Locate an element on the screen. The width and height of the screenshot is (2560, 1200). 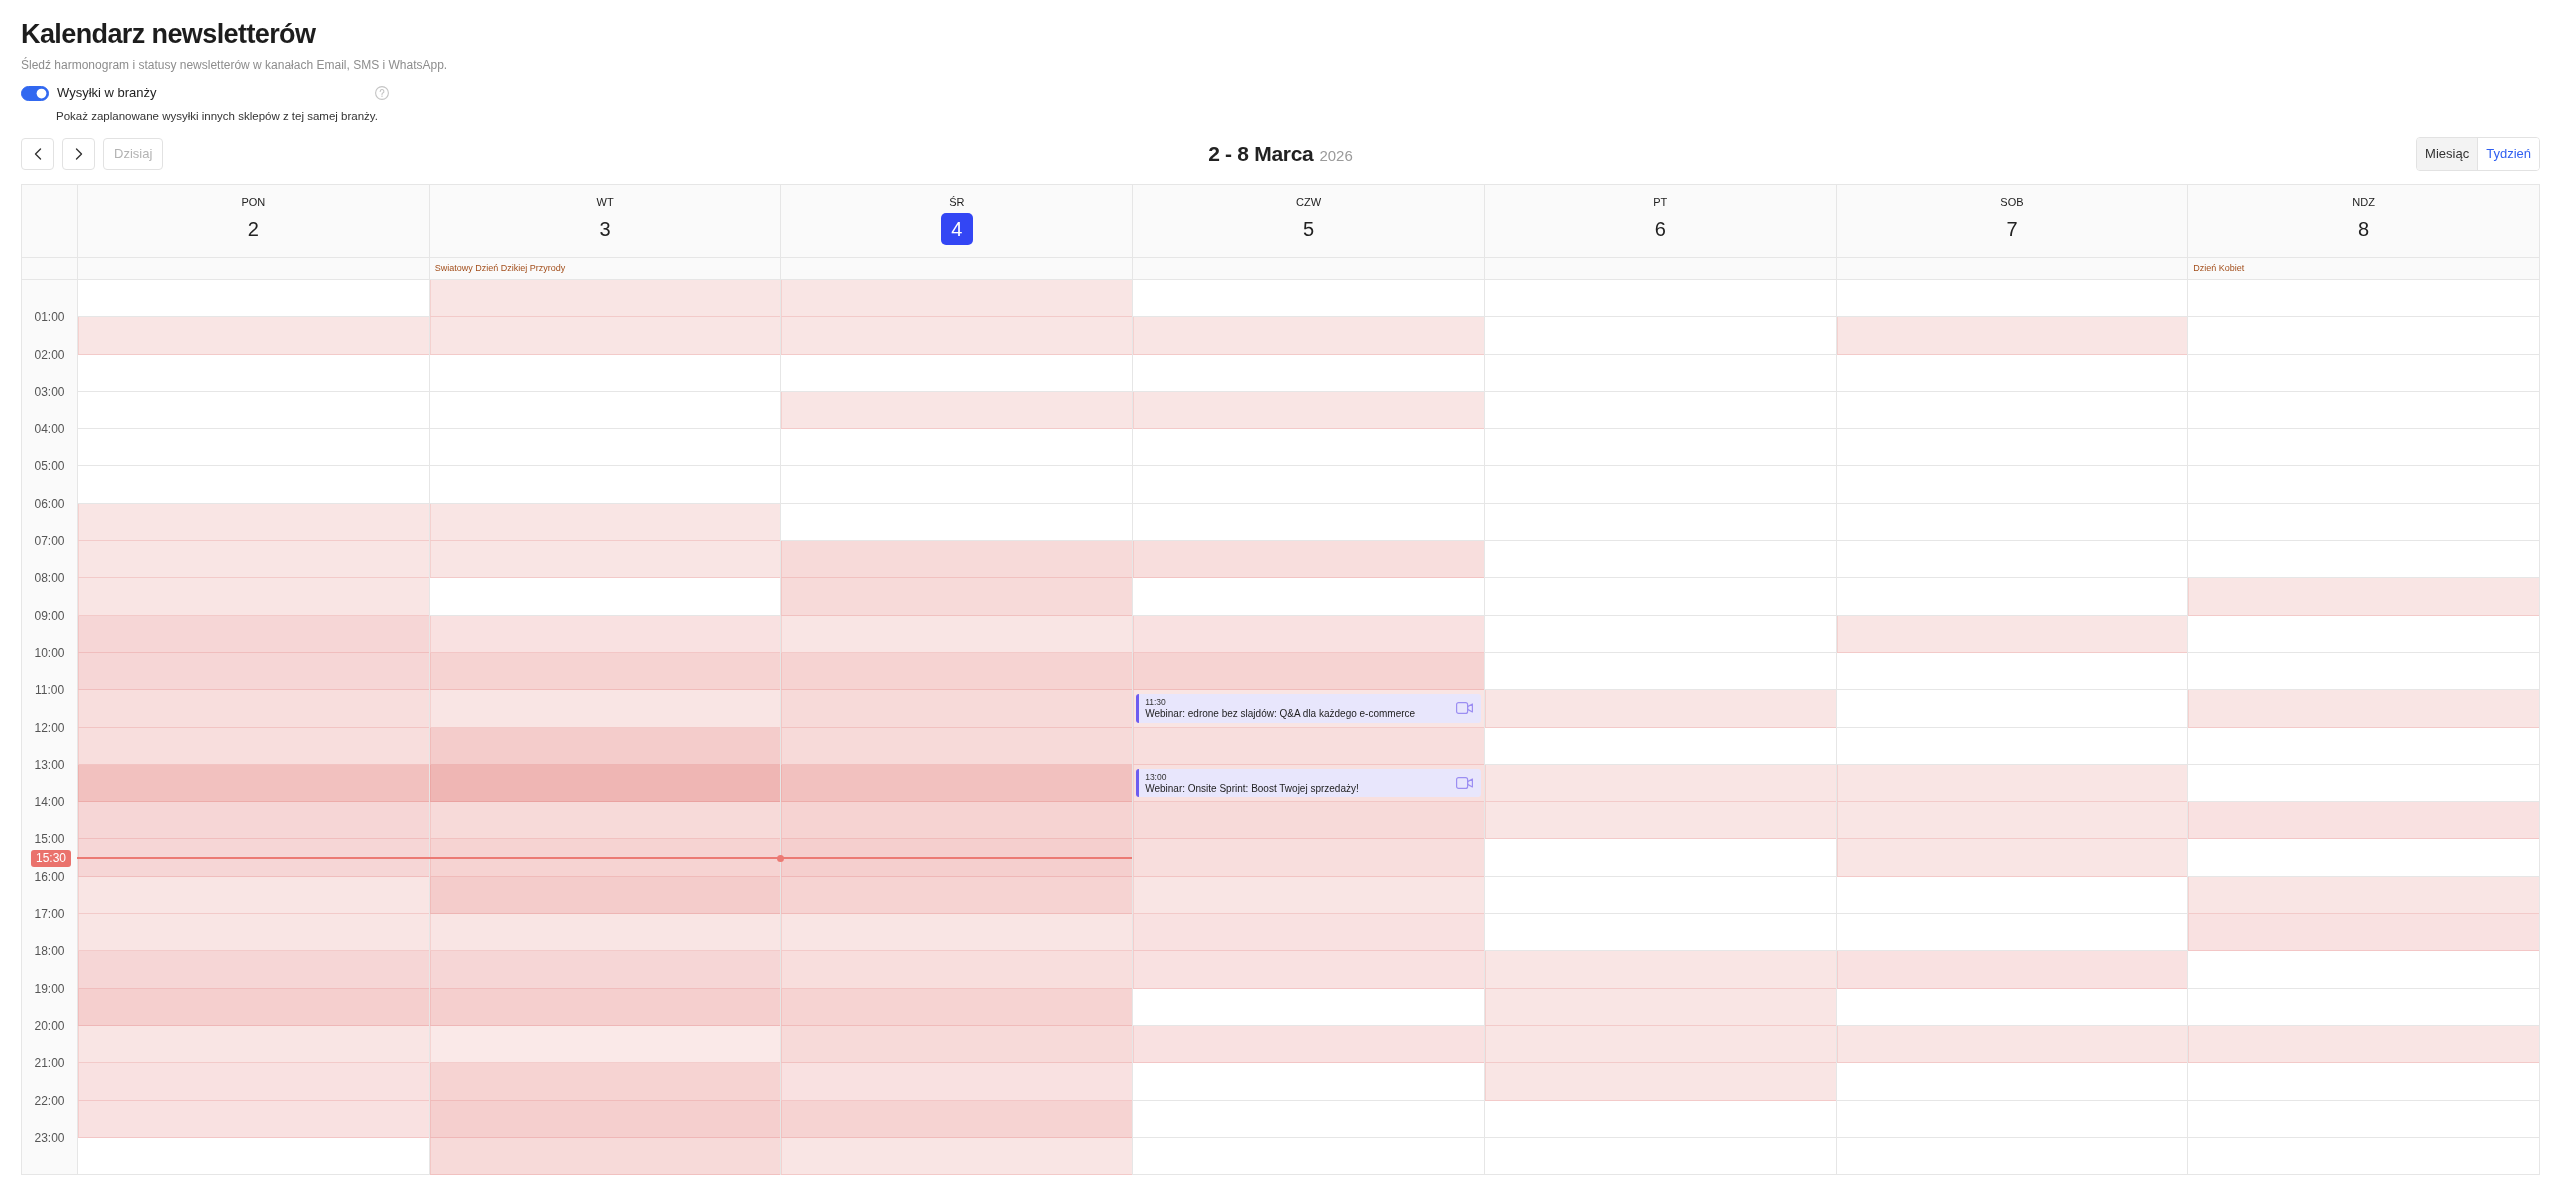
weekday-label: NDZ is located at coordinates (2363, 202).